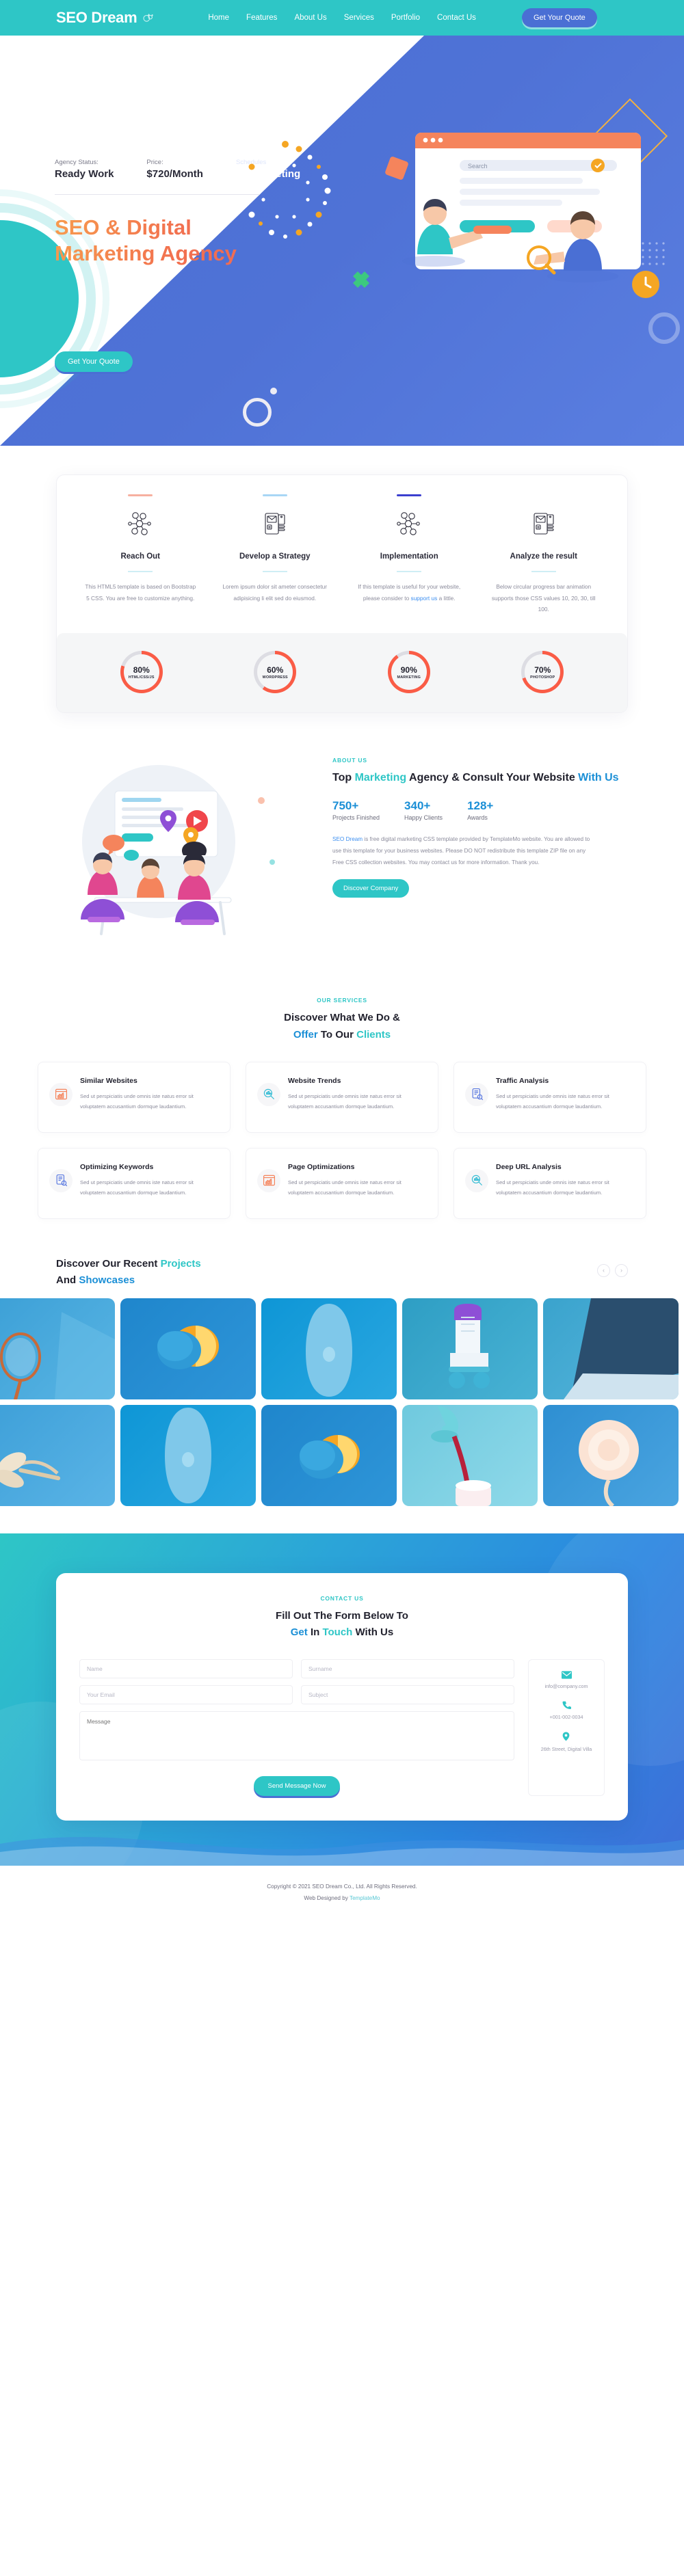 The height and width of the screenshot is (2576, 684). I want to click on counter-label: Projects Finished, so click(356, 817).